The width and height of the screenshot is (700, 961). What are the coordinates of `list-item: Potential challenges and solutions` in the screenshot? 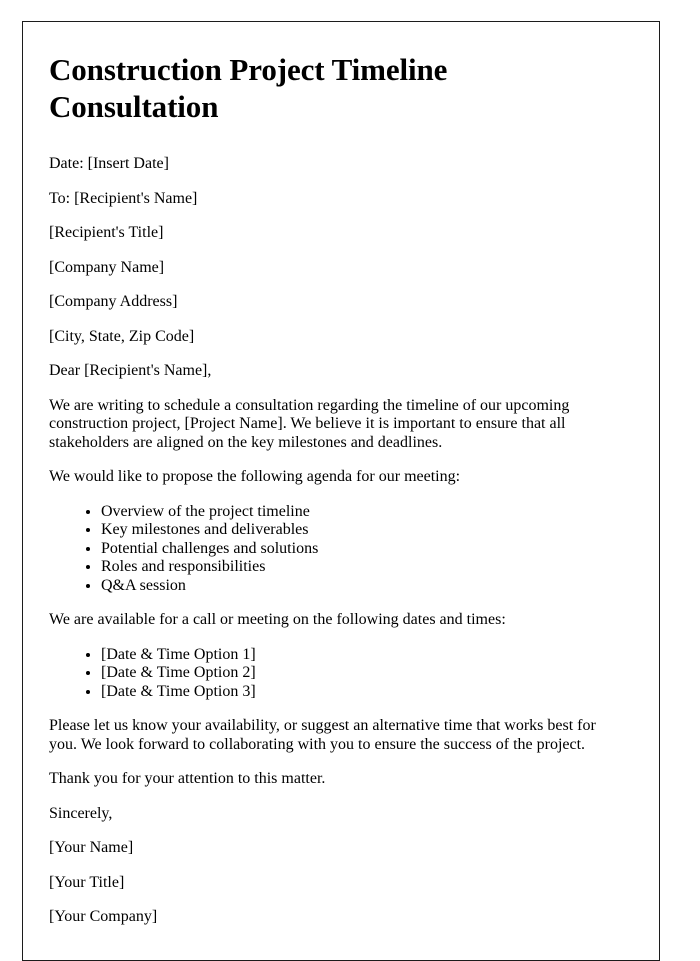 It's located at (360, 549).